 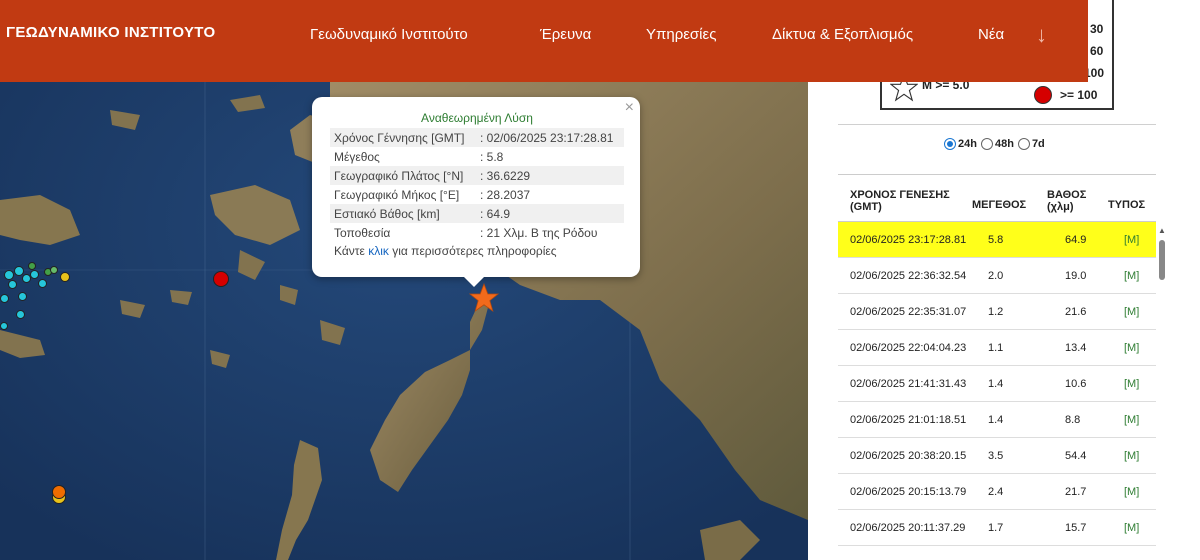 I want to click on cell-time: 02/06/2025 21:41:31.43, so click(x=908, y=384).